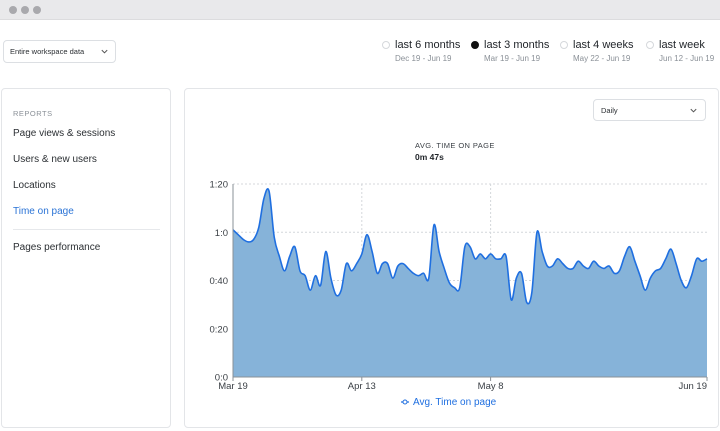 This screenshot has width=720, height=431. Describe the element at coordinates (455, 145) in the screenshot. I see `summary-label: AVG. TIME ON PAGE` at that location.